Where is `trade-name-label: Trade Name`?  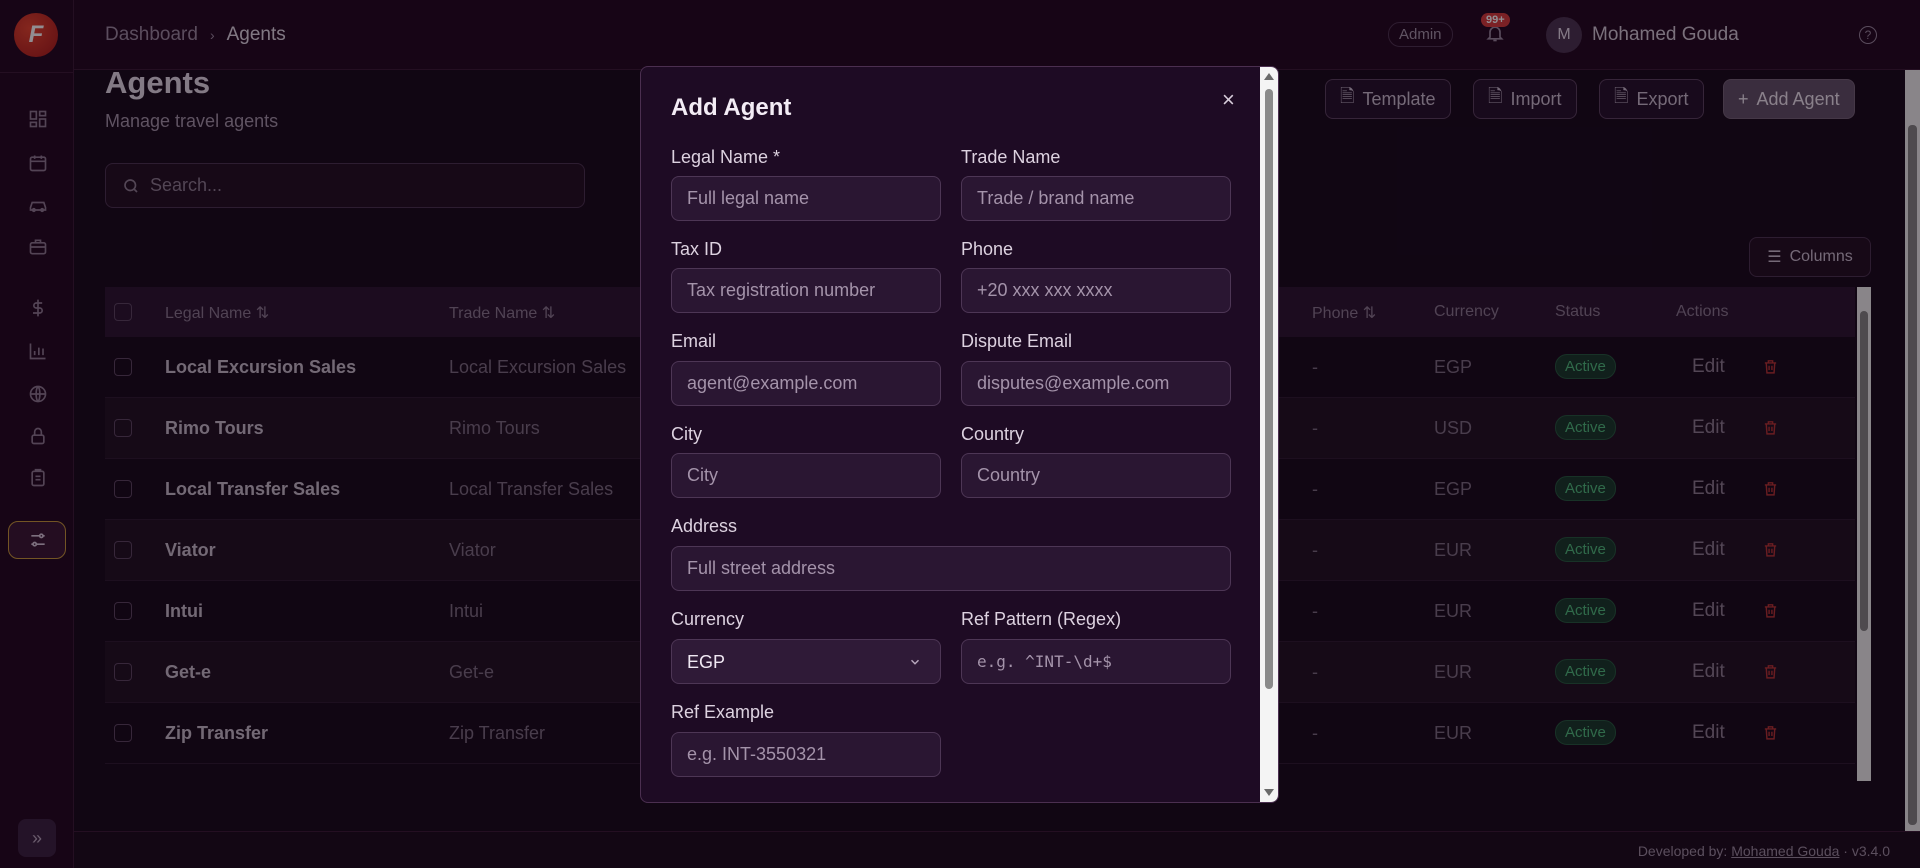 trade-name-label: Trade Name is located at coordinates (1011, 157).